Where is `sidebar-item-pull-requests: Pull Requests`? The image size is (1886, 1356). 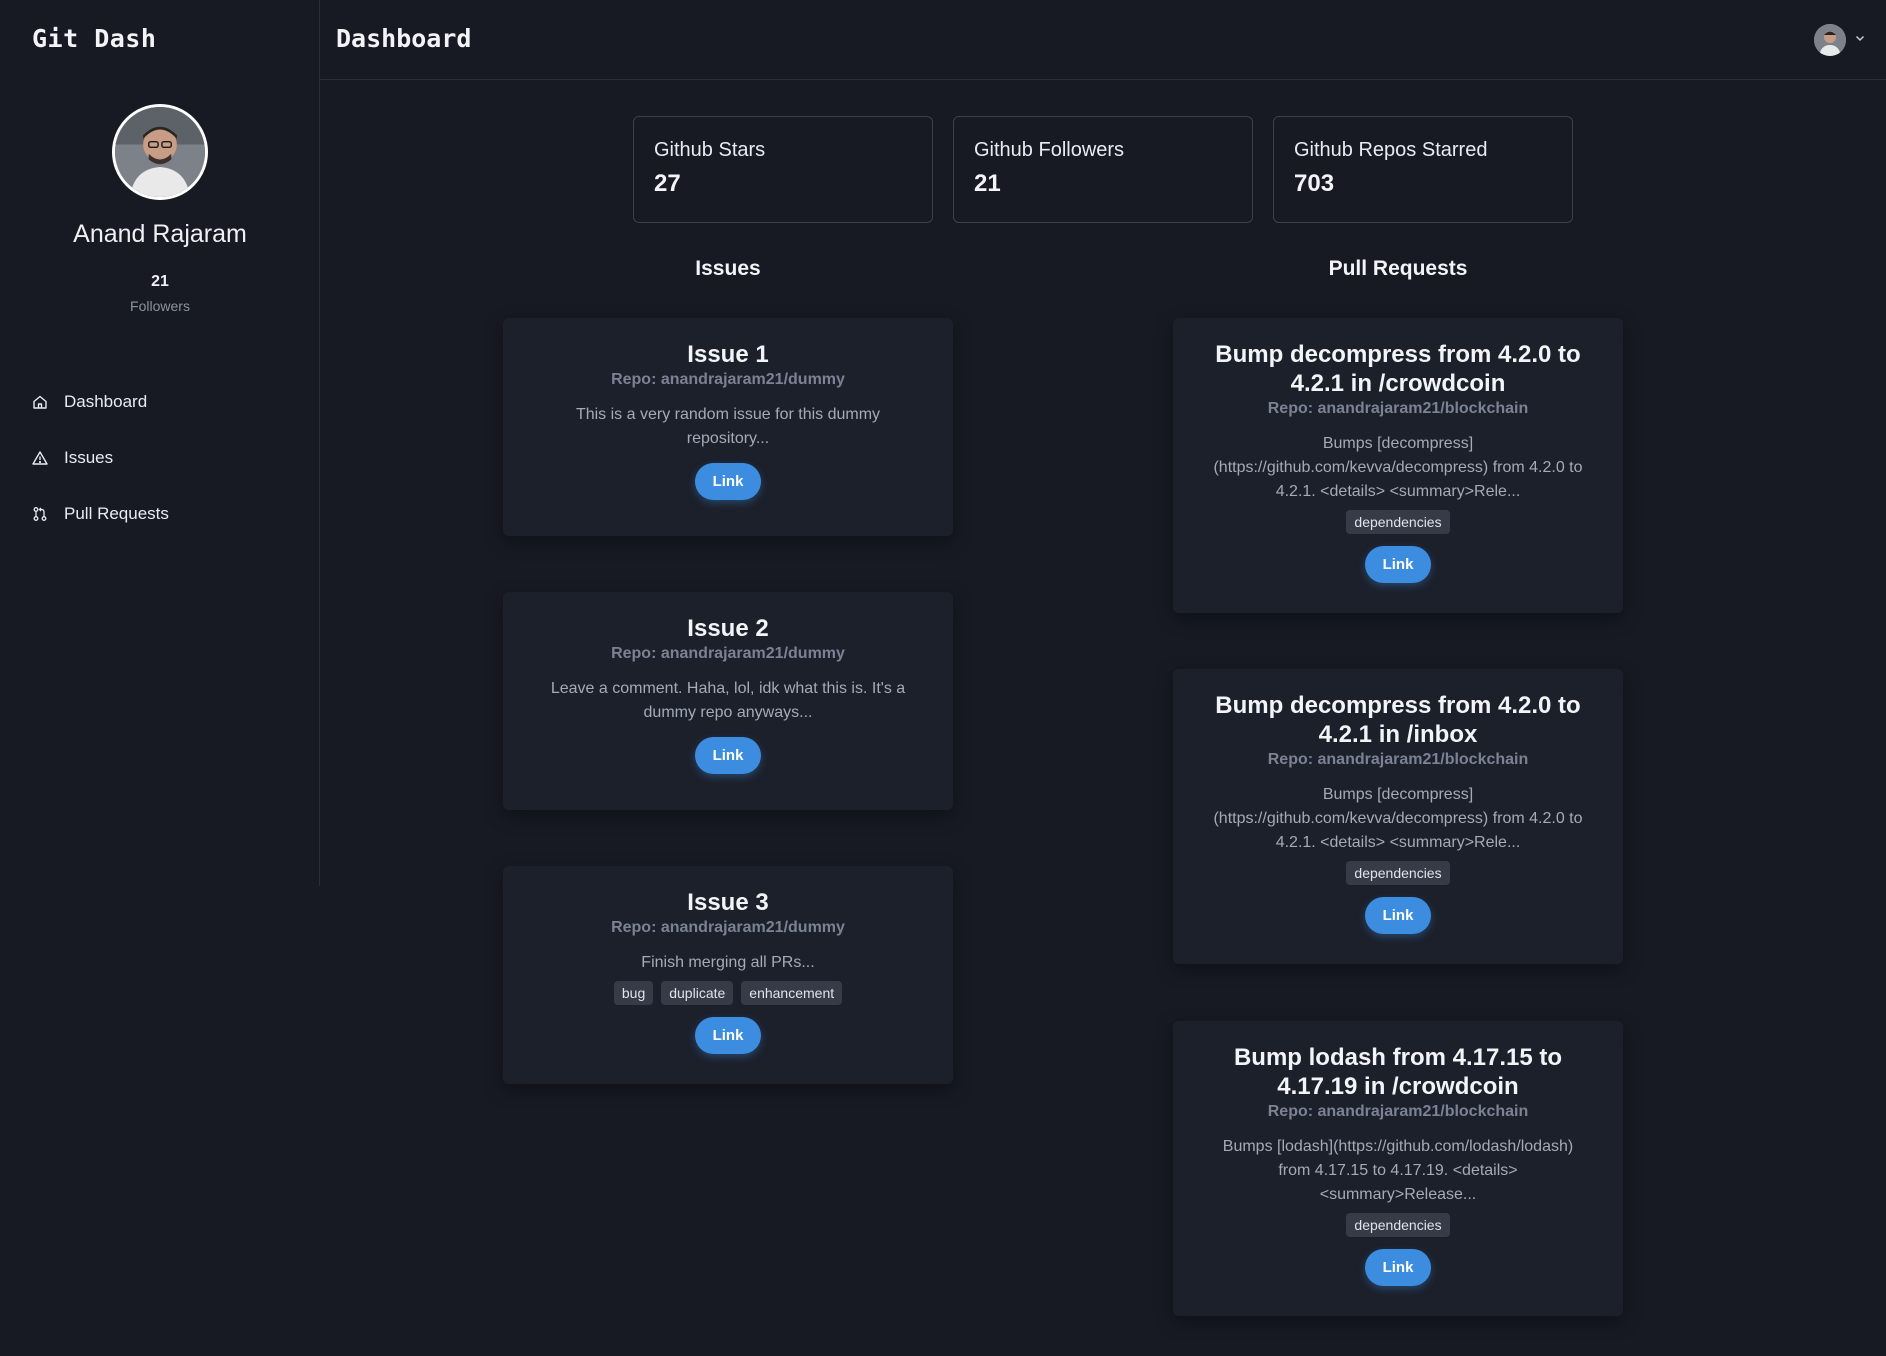
sidebar-item-pull-requests: Pull Requests is located at coordinates (162, 514).